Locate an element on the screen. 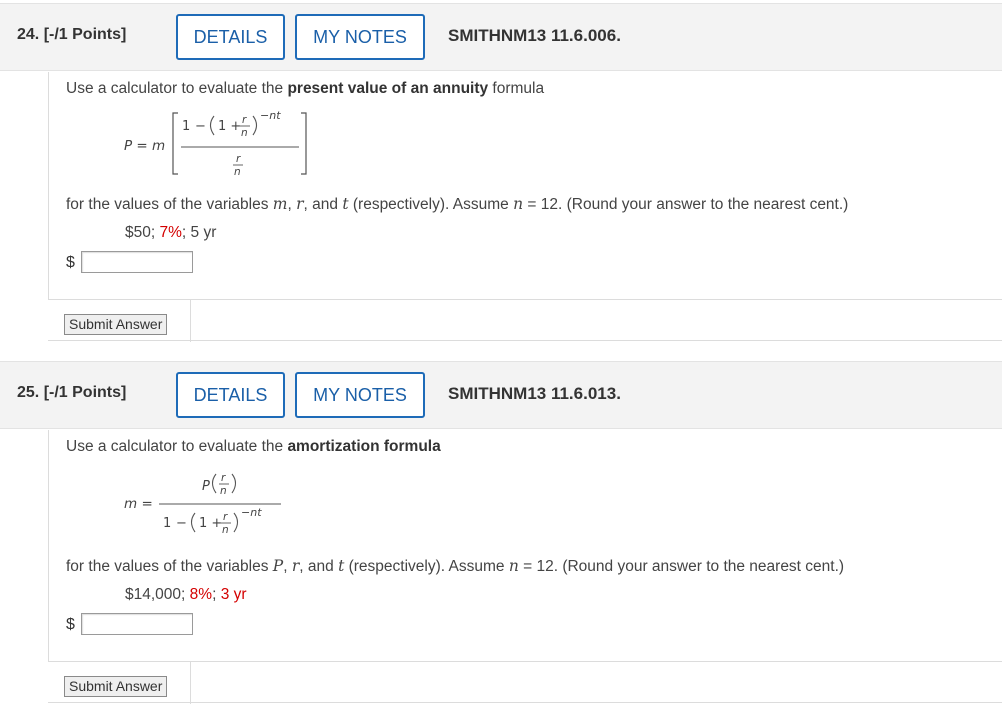 This screenshot has width=1002, height=713. formula-lhs: P = m is located at coordinates (144, 146).